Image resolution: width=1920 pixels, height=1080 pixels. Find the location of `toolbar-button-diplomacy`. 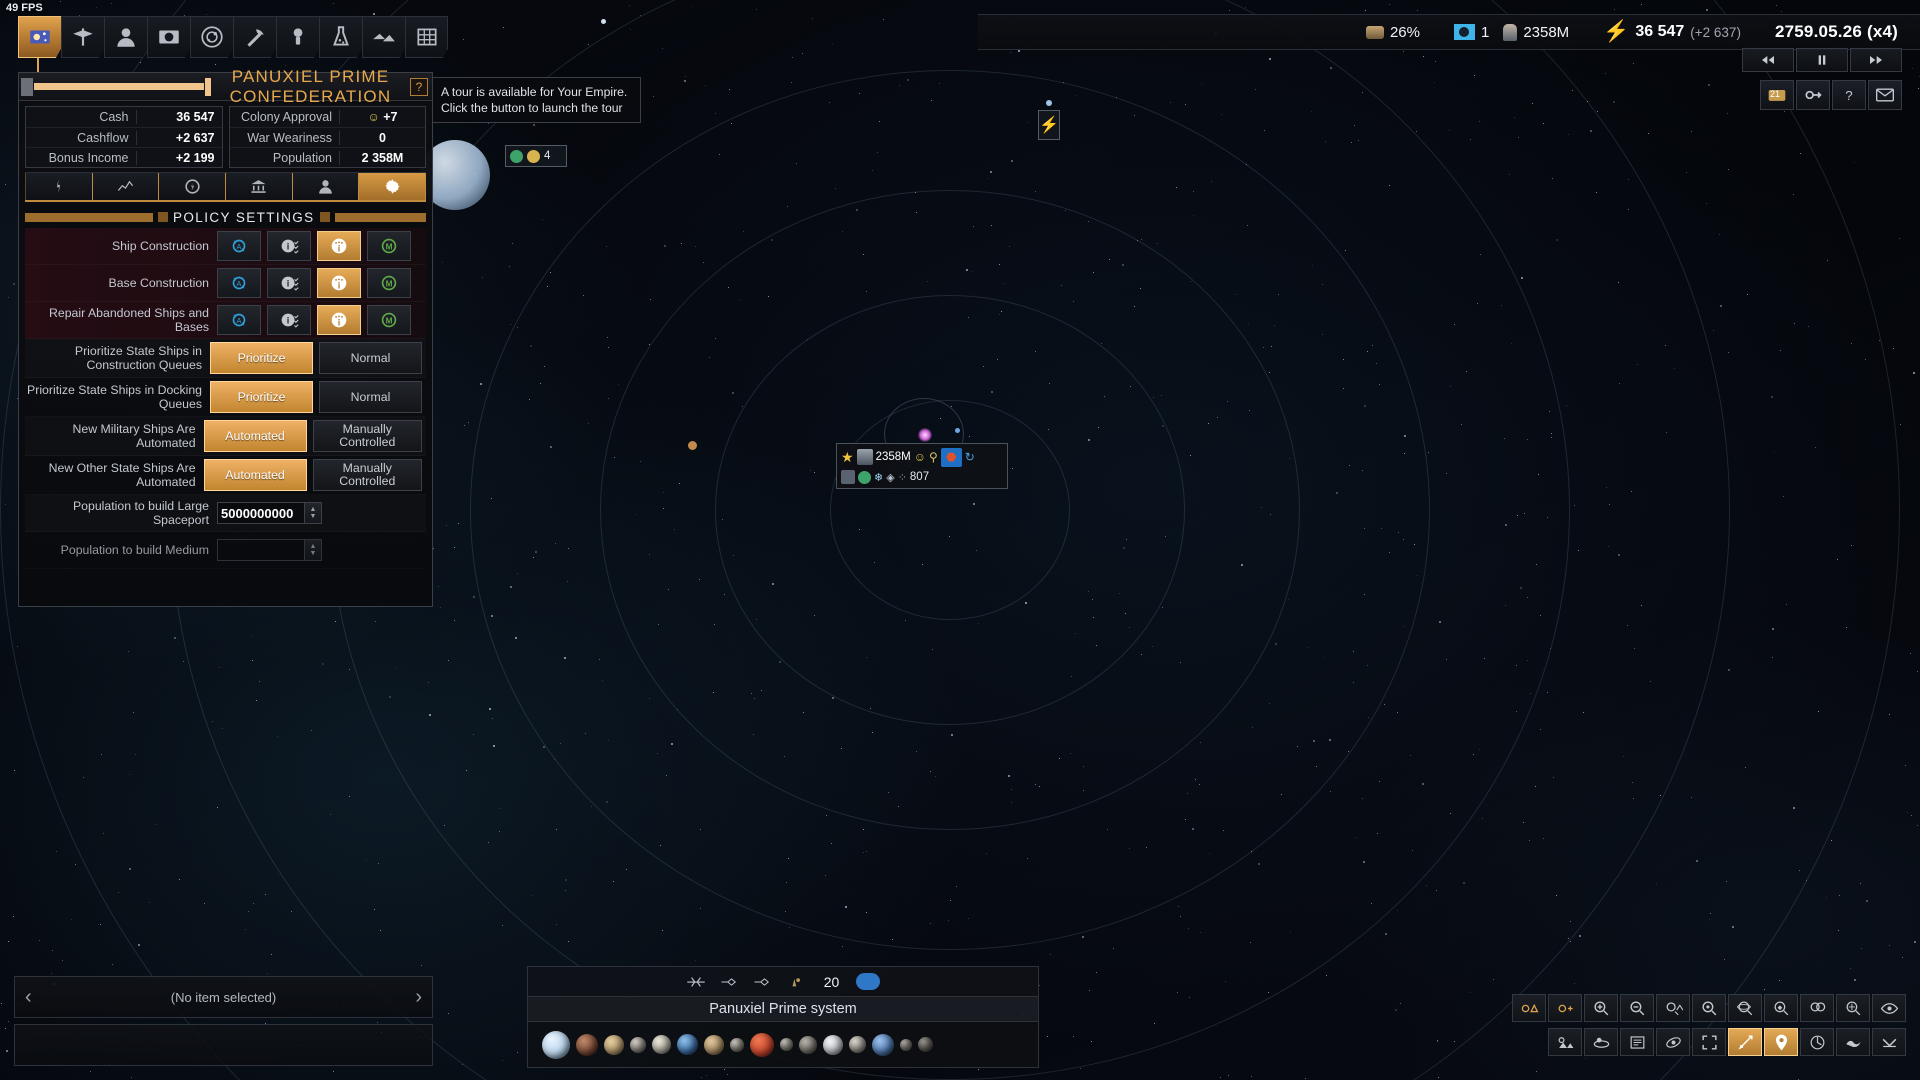

toolbar-button-diplomacy is located at coordinates (82, 37).